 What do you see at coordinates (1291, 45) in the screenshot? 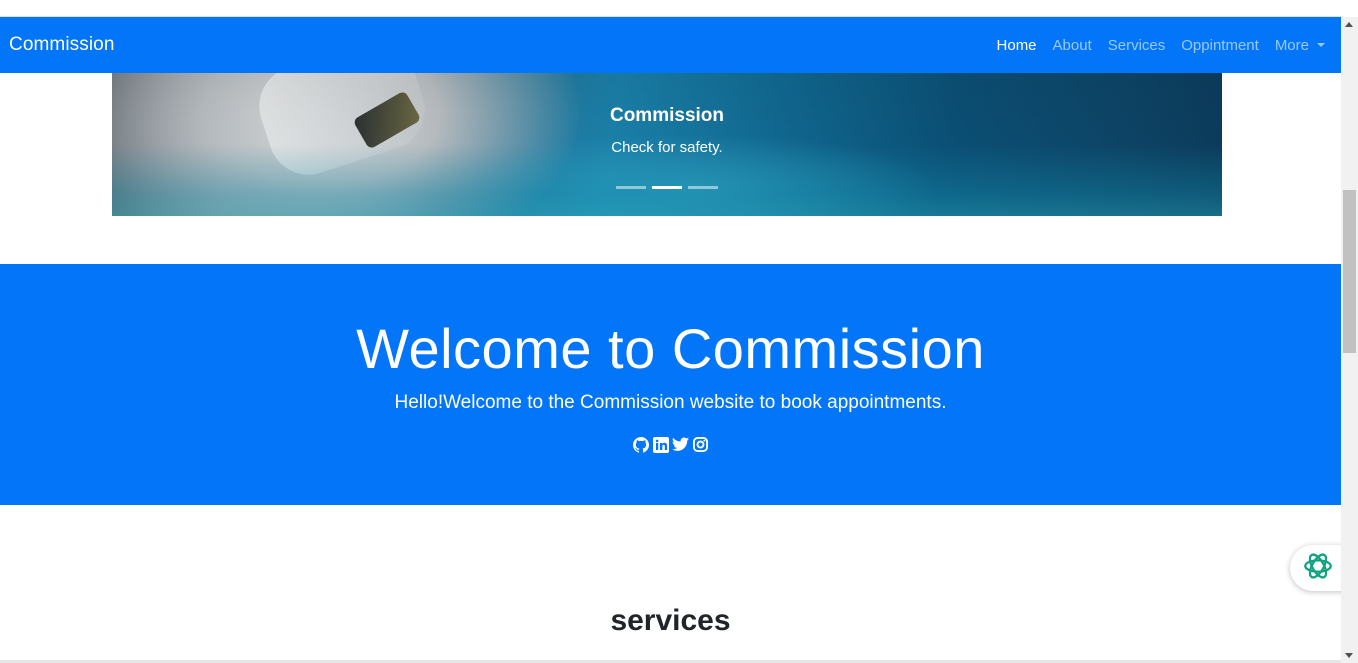
I see `nav-more-label: More` at bounding box center [1291, 45].